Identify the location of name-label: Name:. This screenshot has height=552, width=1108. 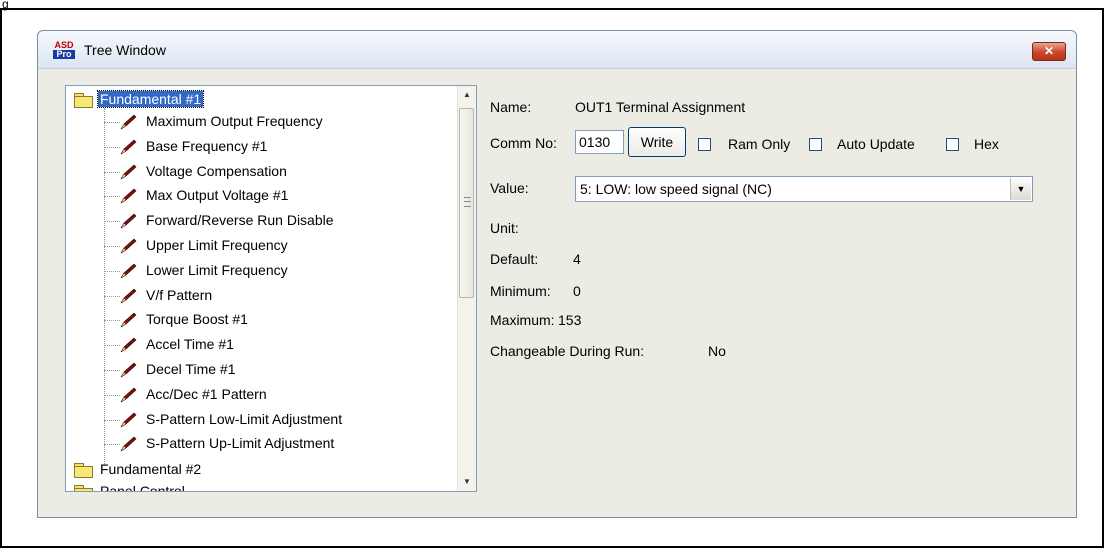
(511, 107).